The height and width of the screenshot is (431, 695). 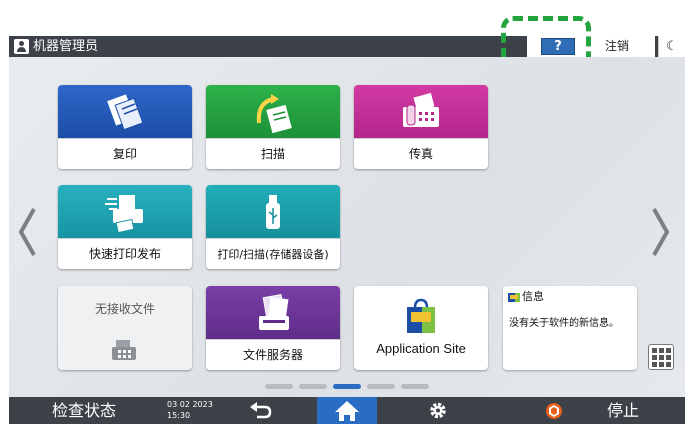 I want to click on previous-page-arrow, so click(x=27, y=232).